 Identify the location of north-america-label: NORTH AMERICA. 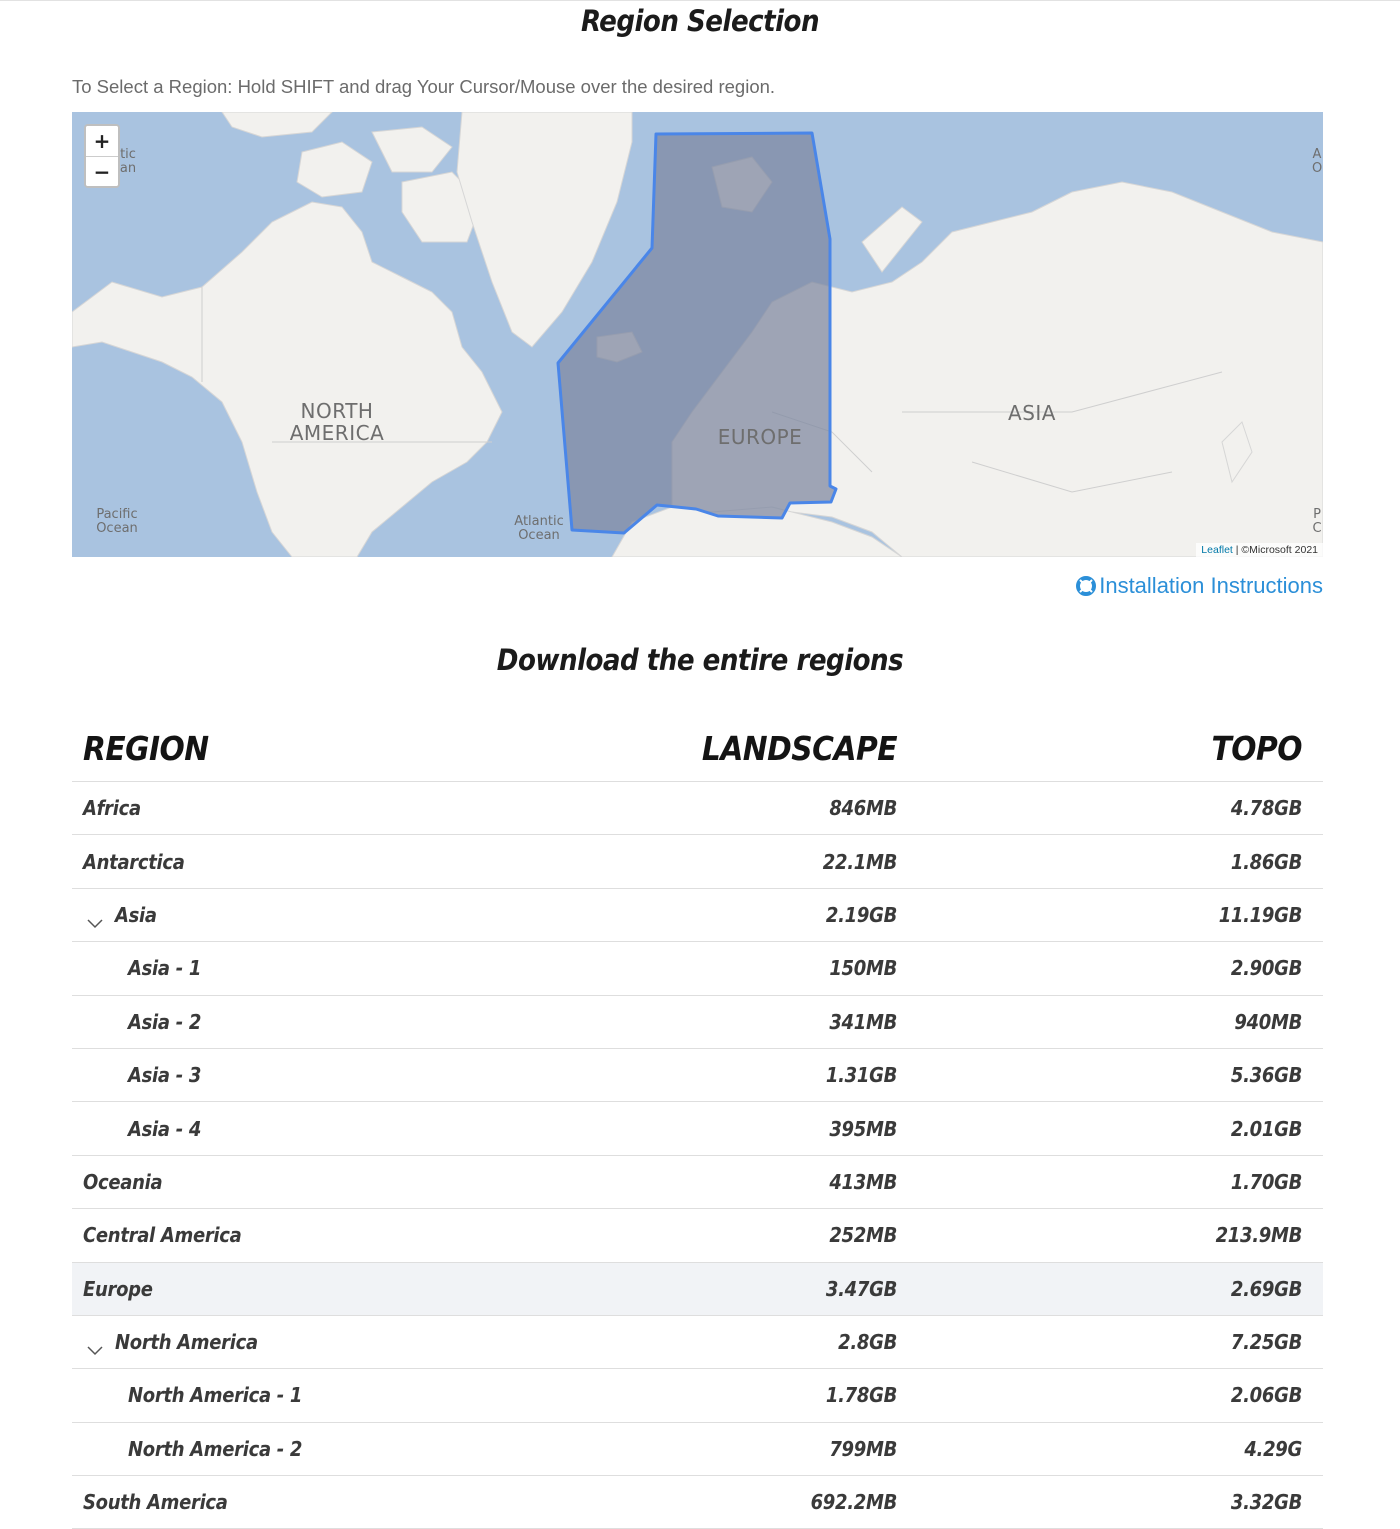
(337, 422).